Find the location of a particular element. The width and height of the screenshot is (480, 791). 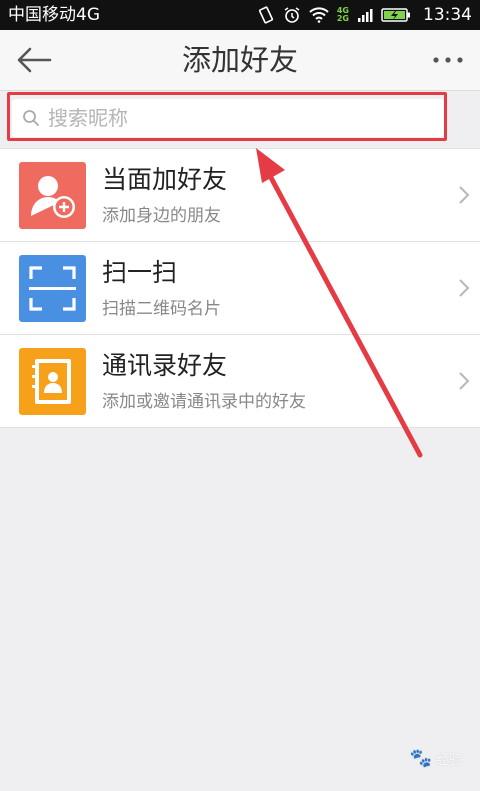

status-bar: 中国移动4G 4G 2G 13:34 is located at coordinates (240, 15).